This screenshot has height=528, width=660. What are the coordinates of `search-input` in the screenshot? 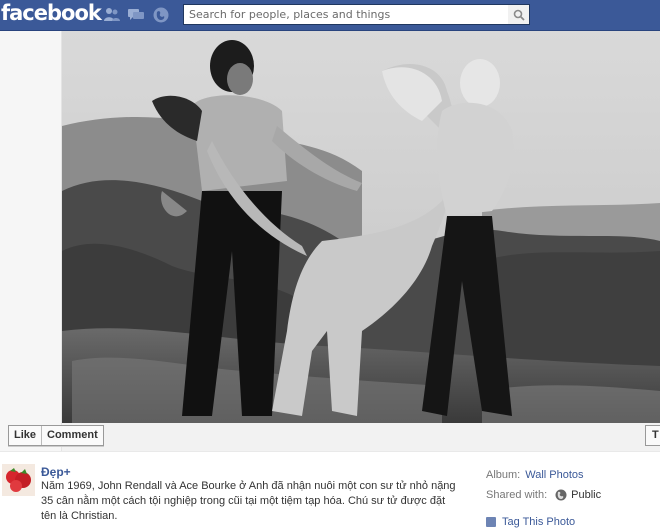 It's located at (346, 14).